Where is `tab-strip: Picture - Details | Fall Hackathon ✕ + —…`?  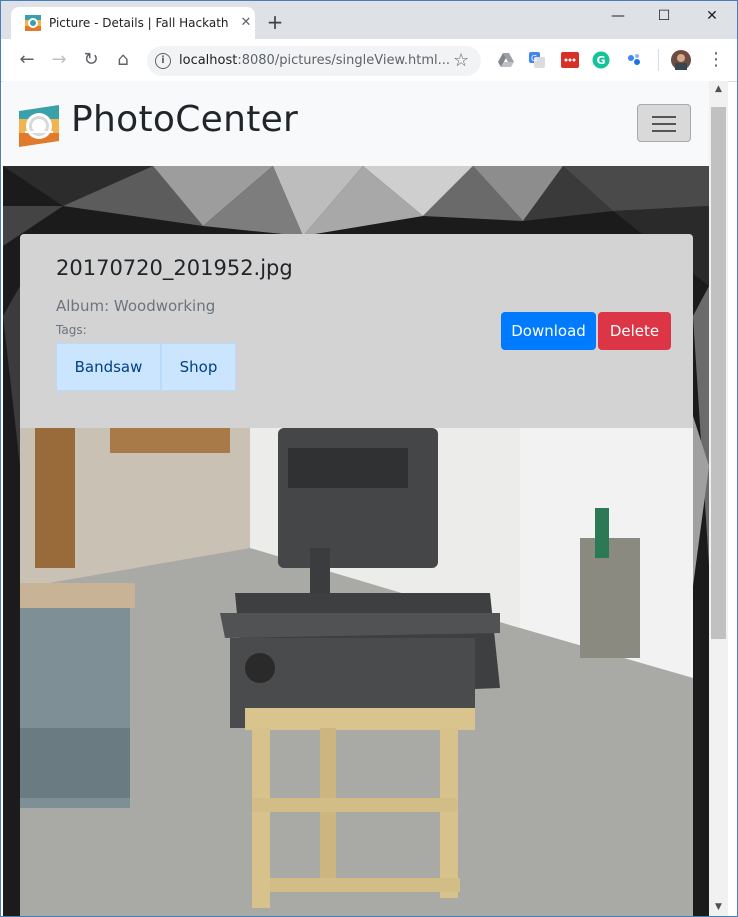
tab-strip: Picture - Details | Fall Hackathon ✕ + —… is located at coordinates (369, 20).